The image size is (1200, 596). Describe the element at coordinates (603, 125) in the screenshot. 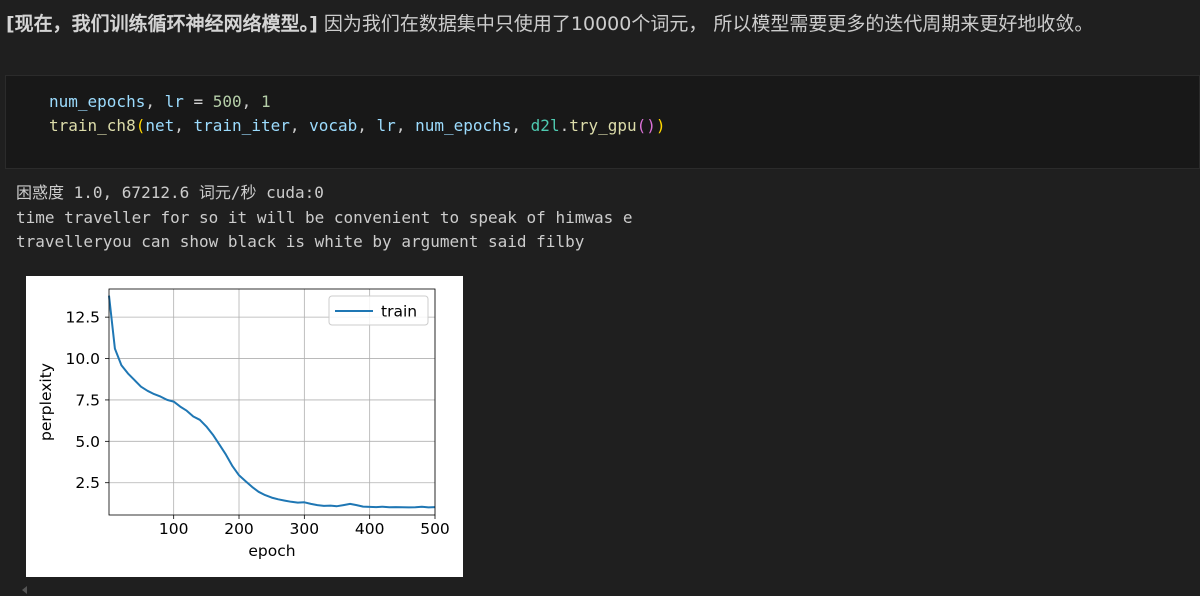

I see `code-token-try-gpu: try_gpu` at that location.